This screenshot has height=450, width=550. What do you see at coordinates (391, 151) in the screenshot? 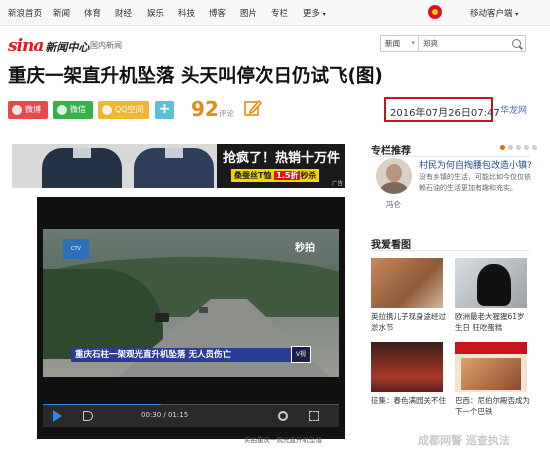
I see `column-recommend-title: 专栏推荐` at bounding box center [391, 151].